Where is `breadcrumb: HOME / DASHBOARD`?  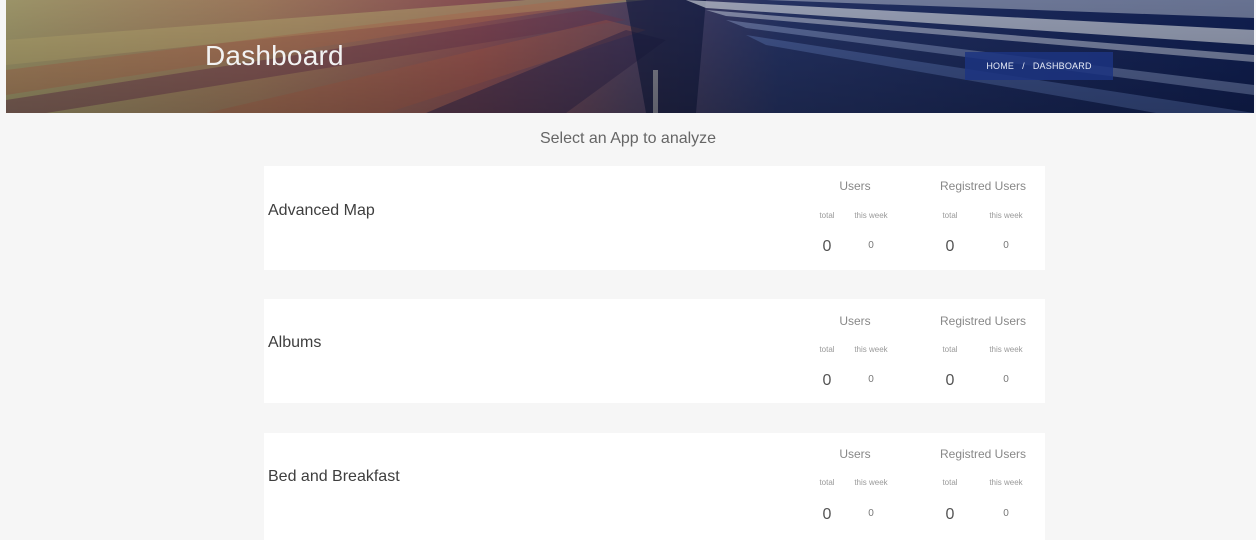
breadcrumb: HOME / DASHBOARD is located at coordinates (1039, 66).